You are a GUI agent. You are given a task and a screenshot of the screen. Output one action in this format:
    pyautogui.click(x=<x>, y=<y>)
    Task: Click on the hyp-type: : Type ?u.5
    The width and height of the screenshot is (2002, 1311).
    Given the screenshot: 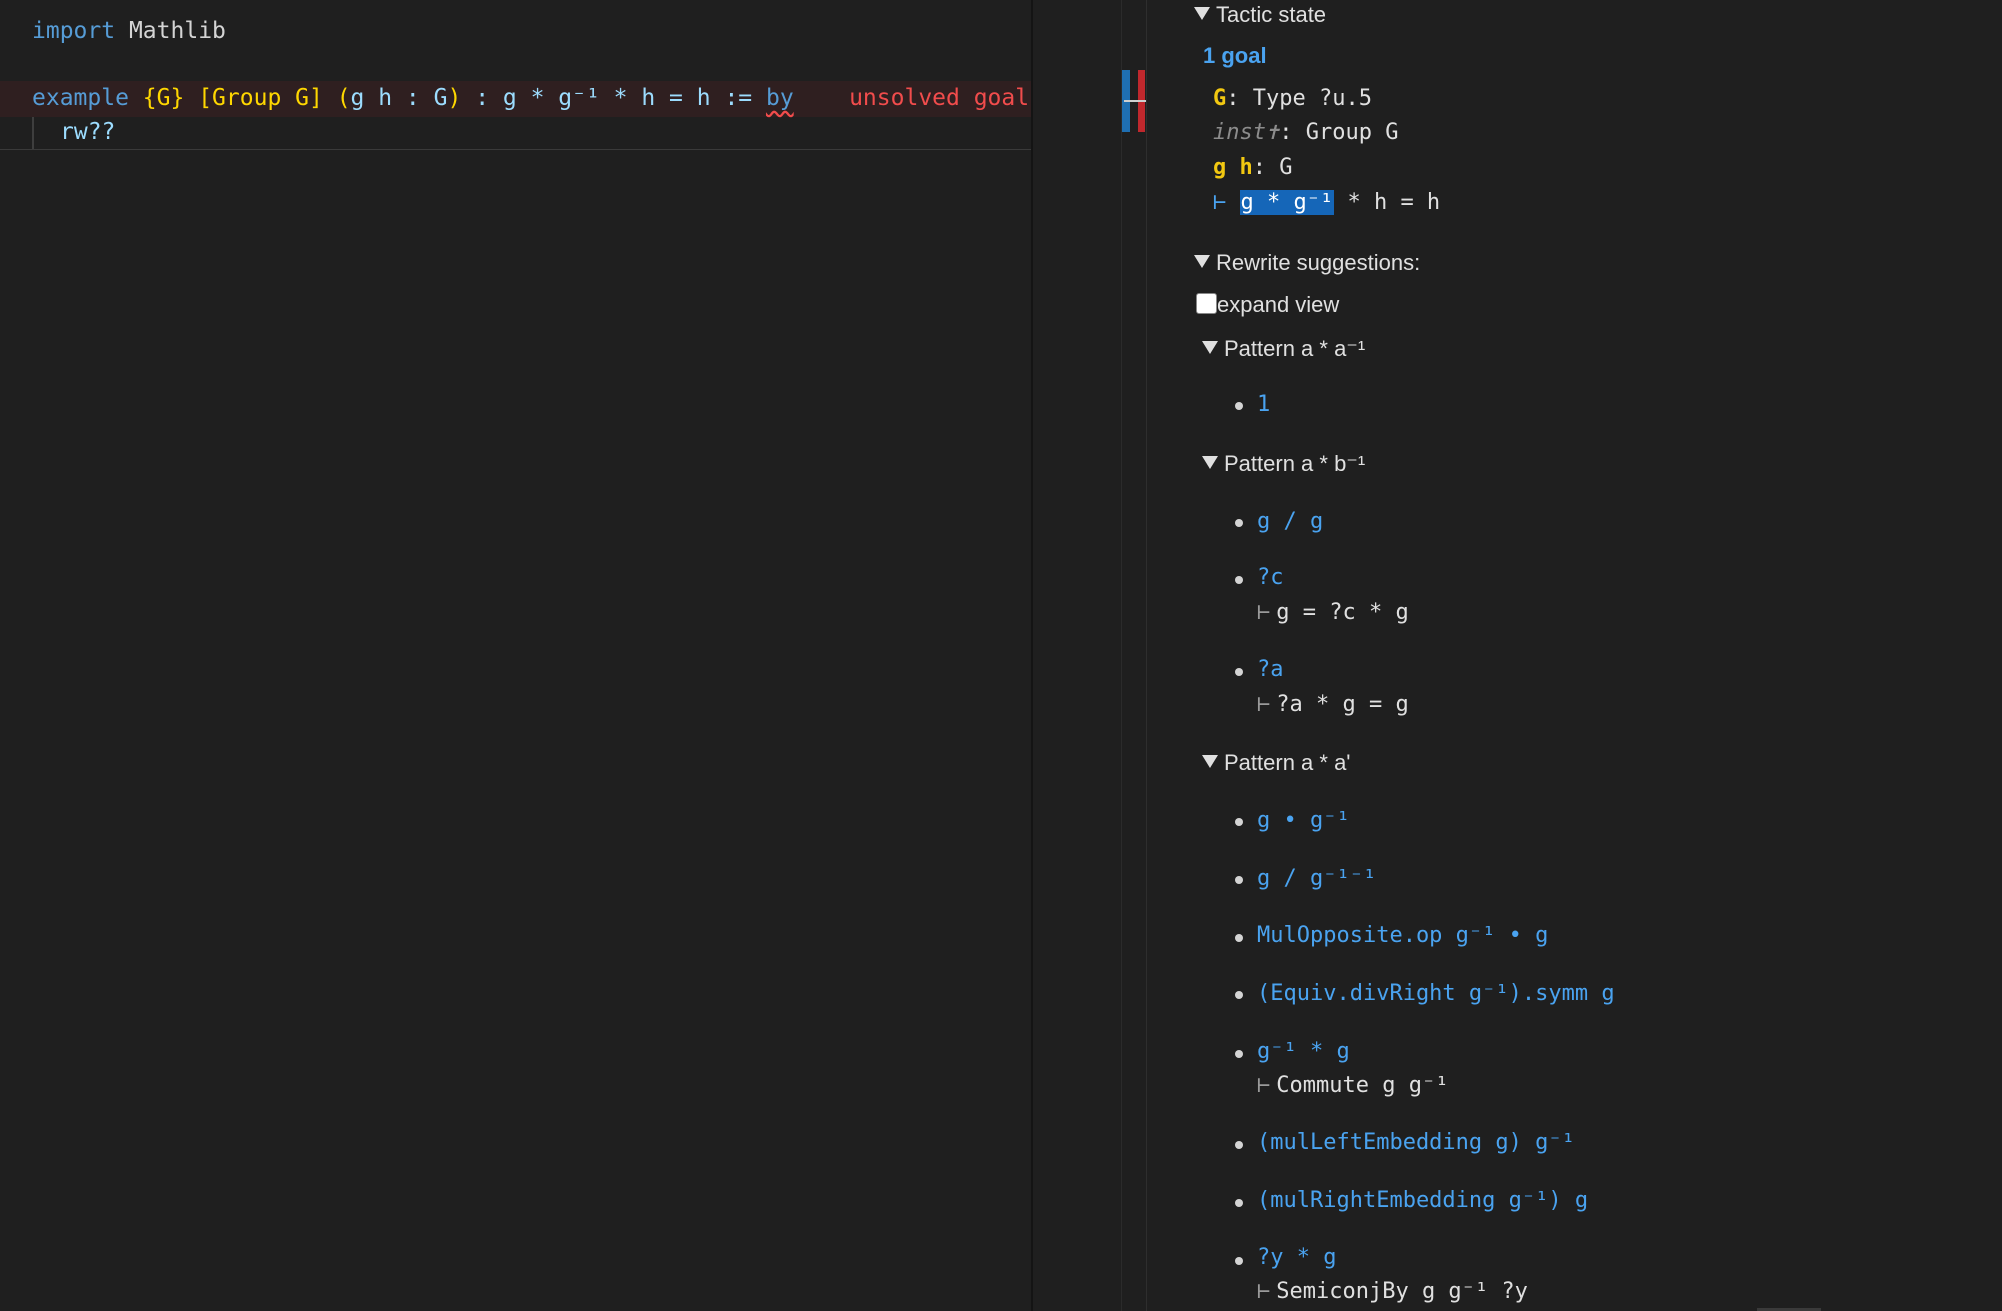 What is the action you would take?
    pyautogui.click(x=1299, y=98)
    